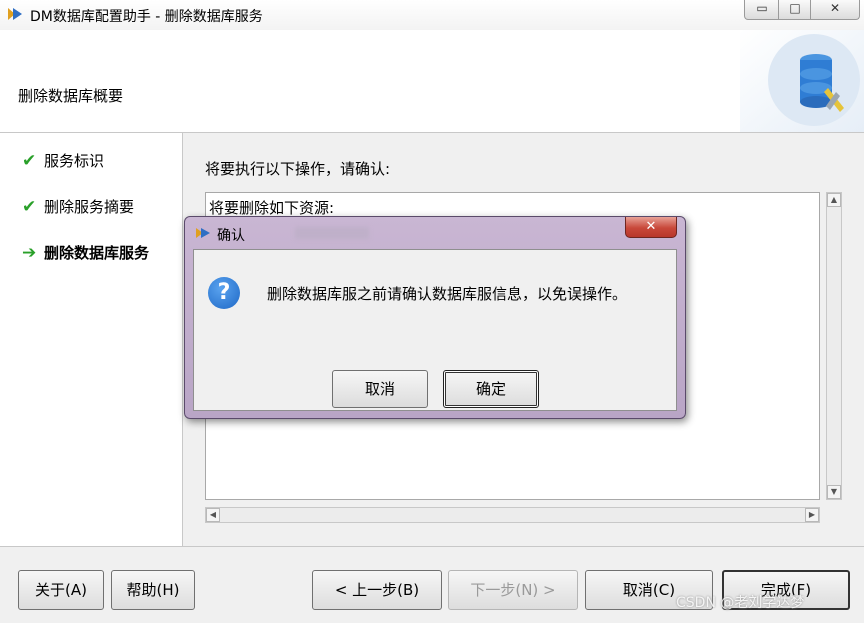 The width and height of the screenshot is (864, 623). What do you see at coordinates (834, 200) in the screenshot?
I see `scroll-up-arrow-icon: ▲` at bounding box center [834, 200].